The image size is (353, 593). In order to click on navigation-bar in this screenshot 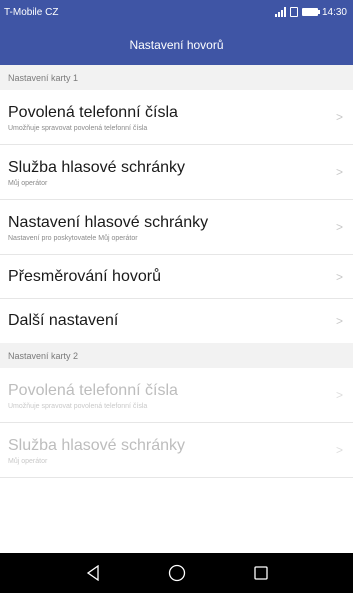, I will do `click(176, 573)`.